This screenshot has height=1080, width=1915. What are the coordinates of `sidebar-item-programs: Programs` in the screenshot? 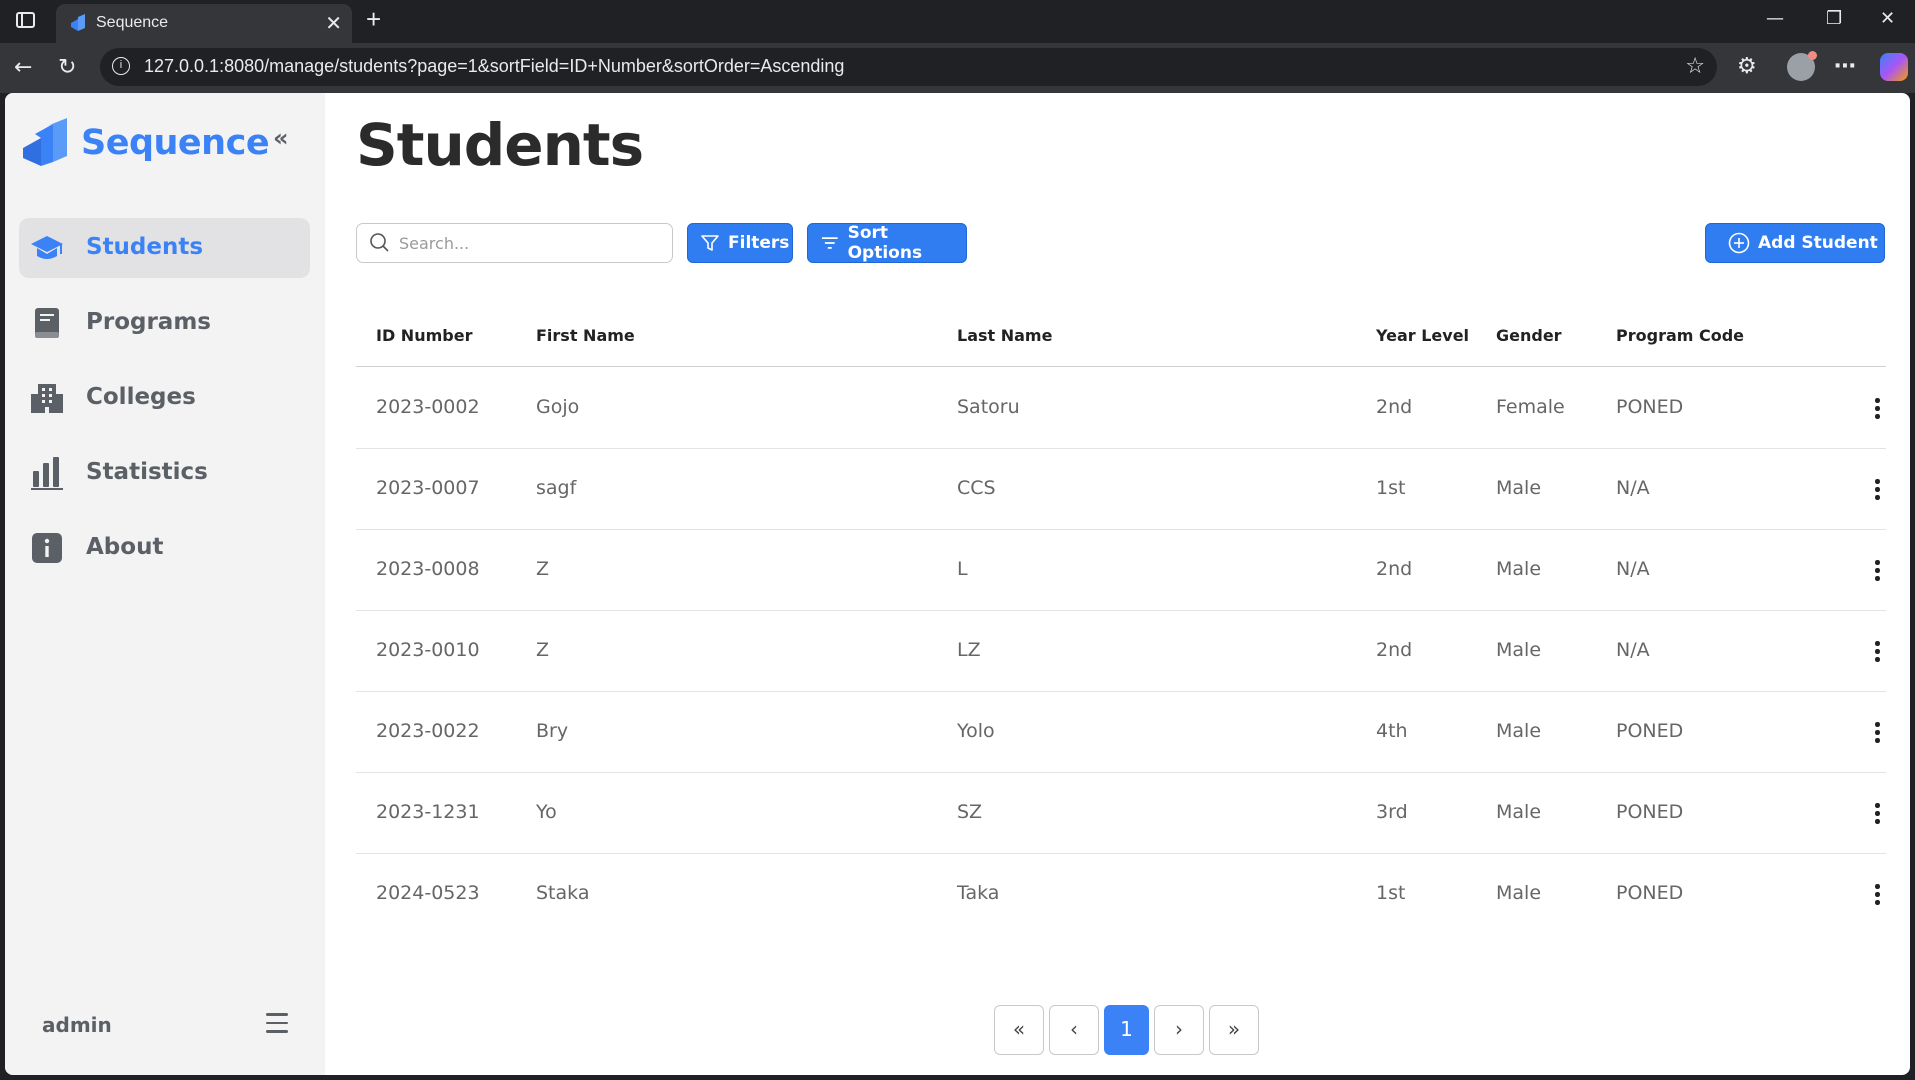 It's located at (164, 323).